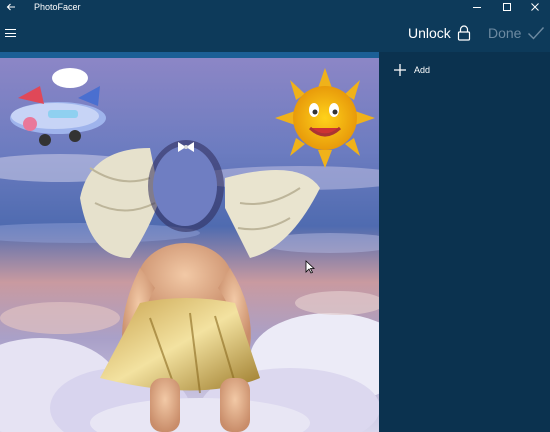  I want to click on done-button: Done, so click(516, 33).